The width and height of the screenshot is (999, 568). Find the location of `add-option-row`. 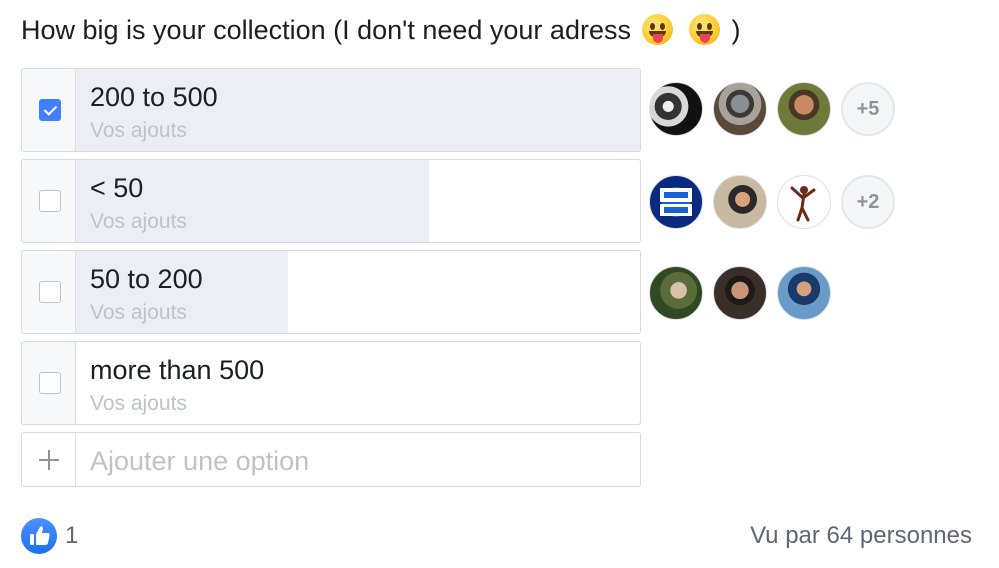

add-option-row is located at coordinates (331, 459).